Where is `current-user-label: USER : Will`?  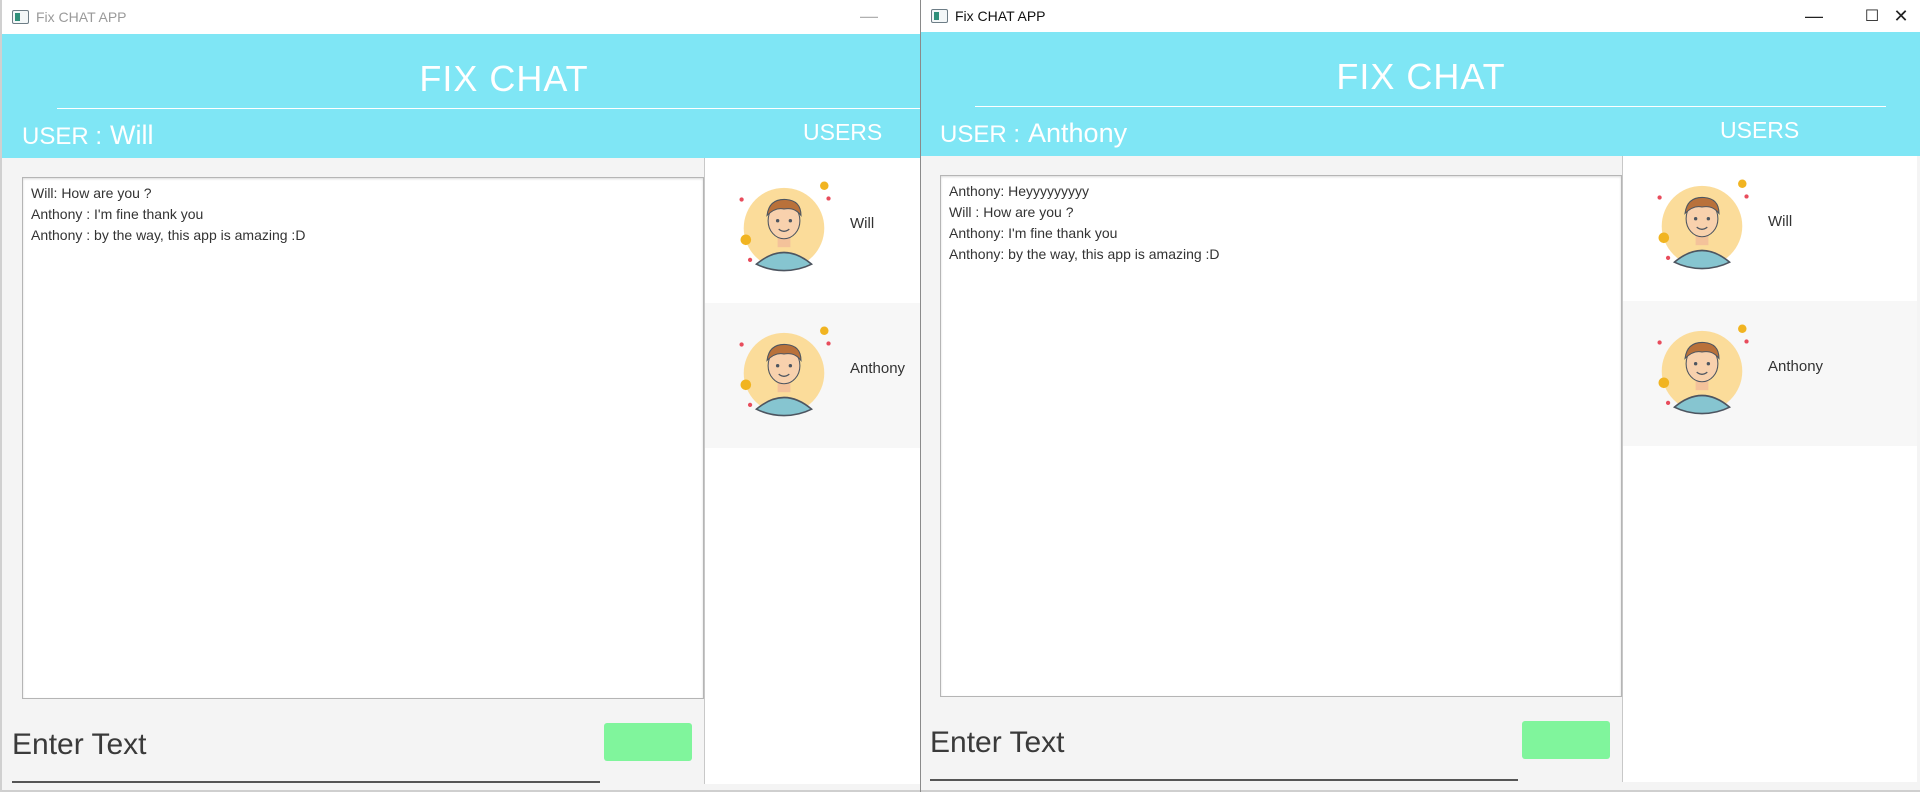
current-user-label: USER : Will is located at coordinates (88, 135).